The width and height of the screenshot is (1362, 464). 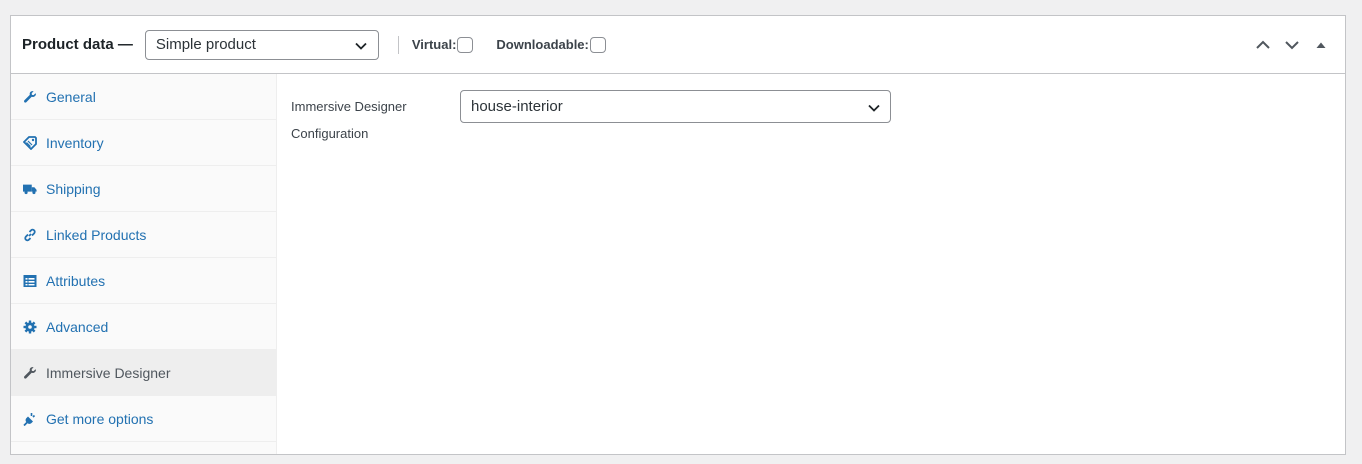 What do you see at coordinates (517, 106) in the screenshot?
I see `configuration-value: house-interior` at bounding box center [517, 106].